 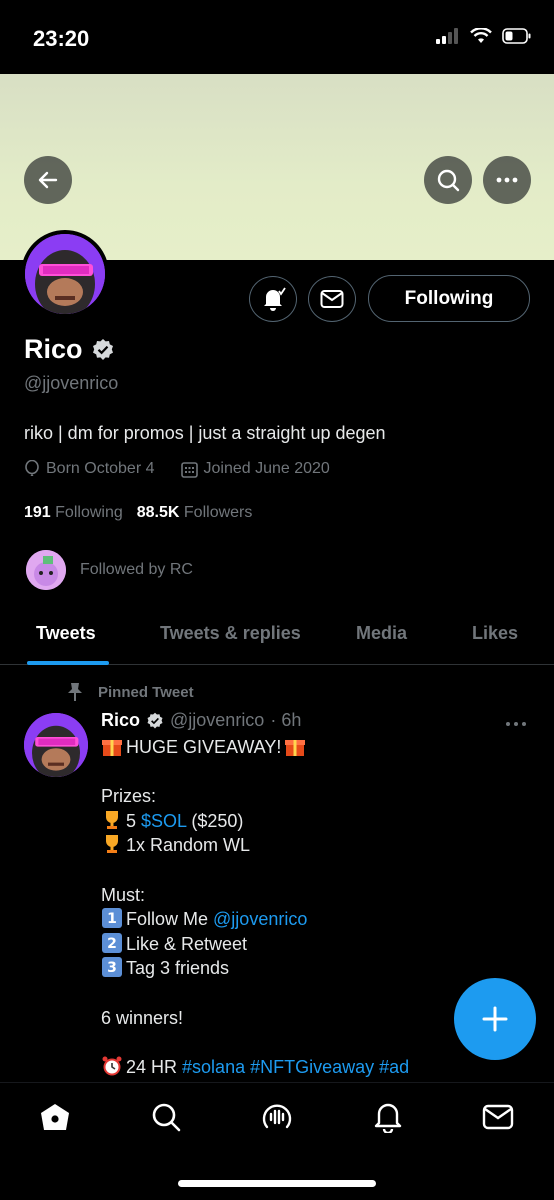 I want to click on tweet-line-3c: ($250), so click(x=215, y=820).